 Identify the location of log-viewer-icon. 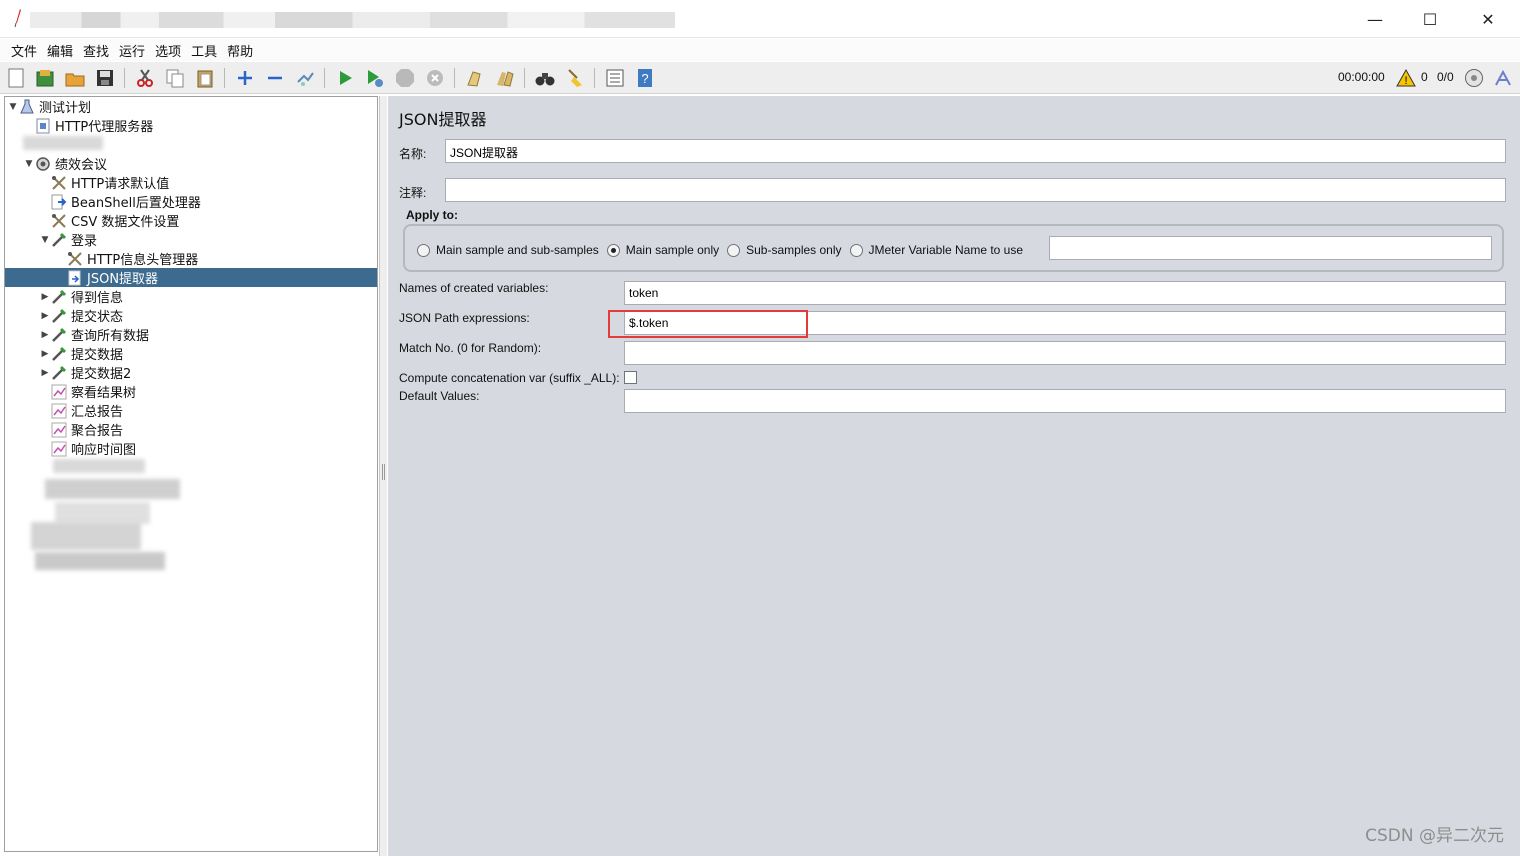
(1503, 78).